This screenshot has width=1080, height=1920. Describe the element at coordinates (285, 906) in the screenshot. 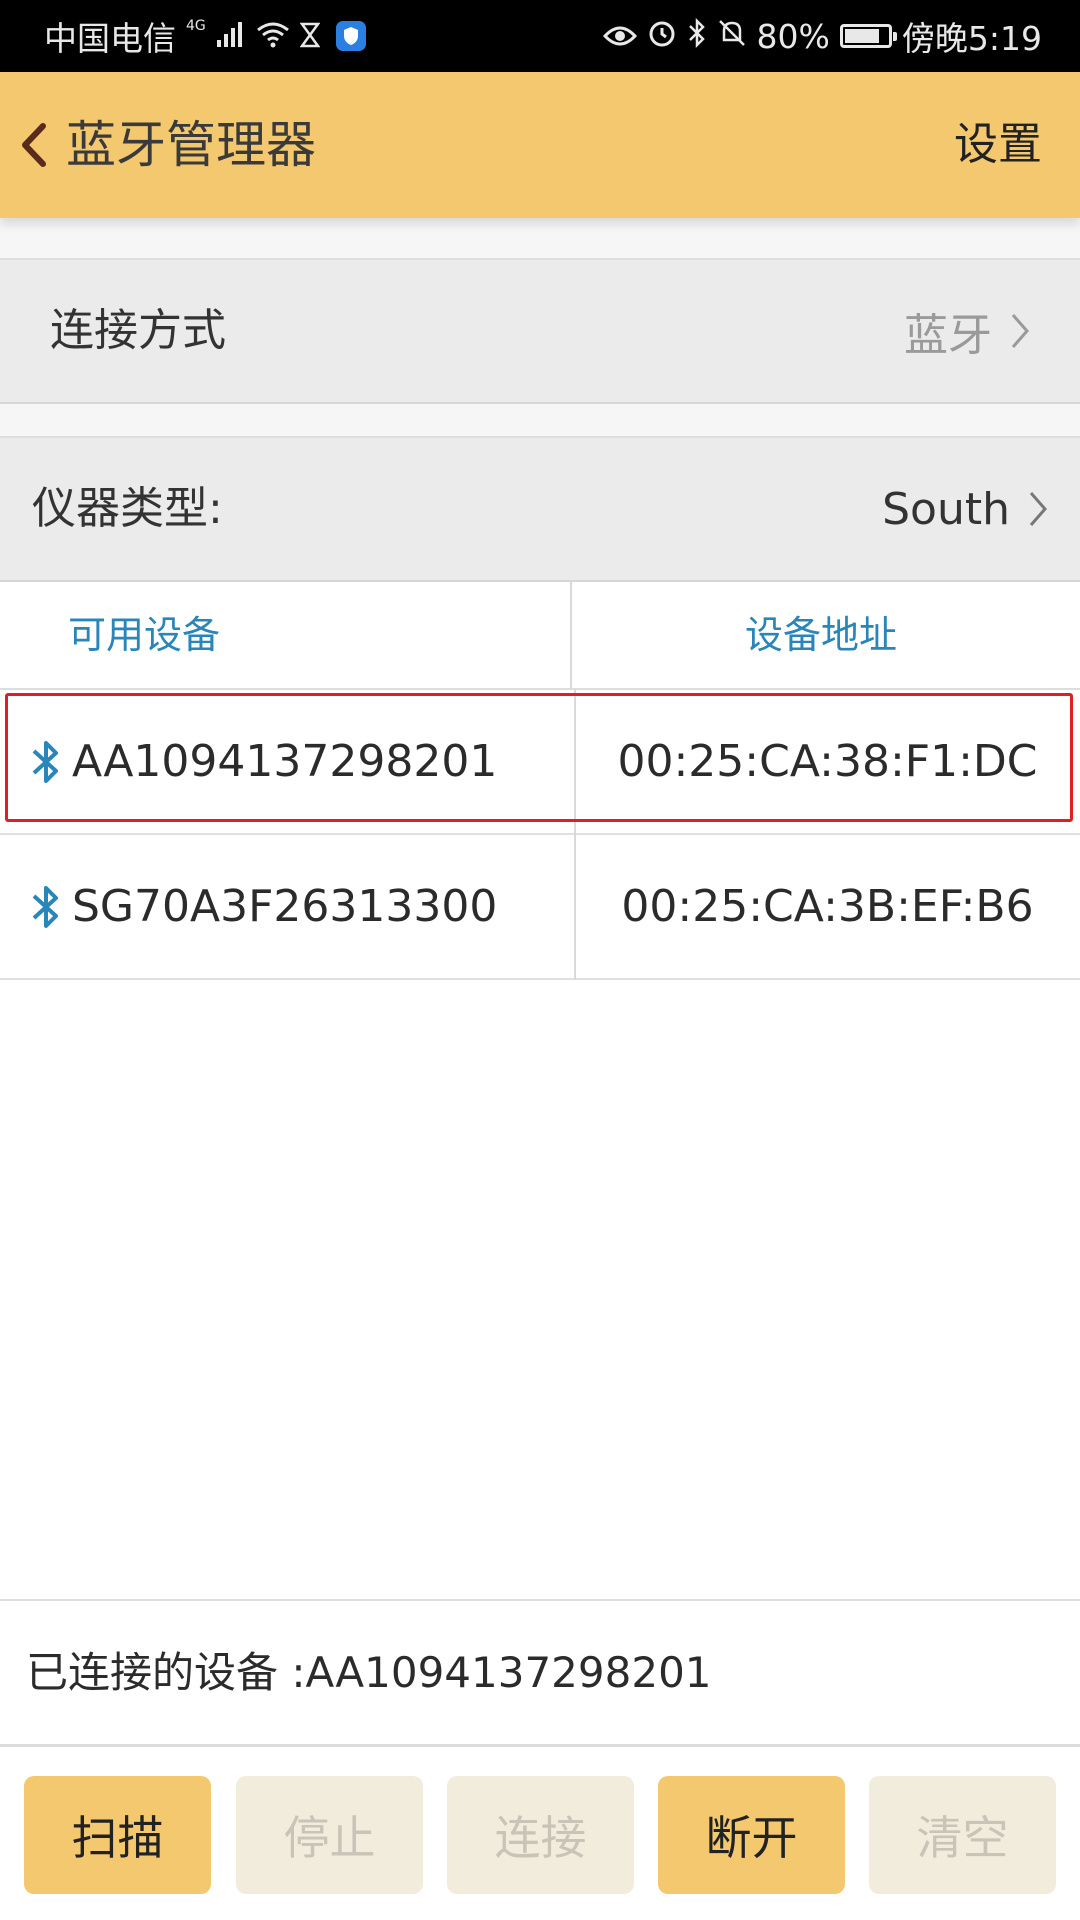

I see `device-name: SG70A3F26313300` at that location.